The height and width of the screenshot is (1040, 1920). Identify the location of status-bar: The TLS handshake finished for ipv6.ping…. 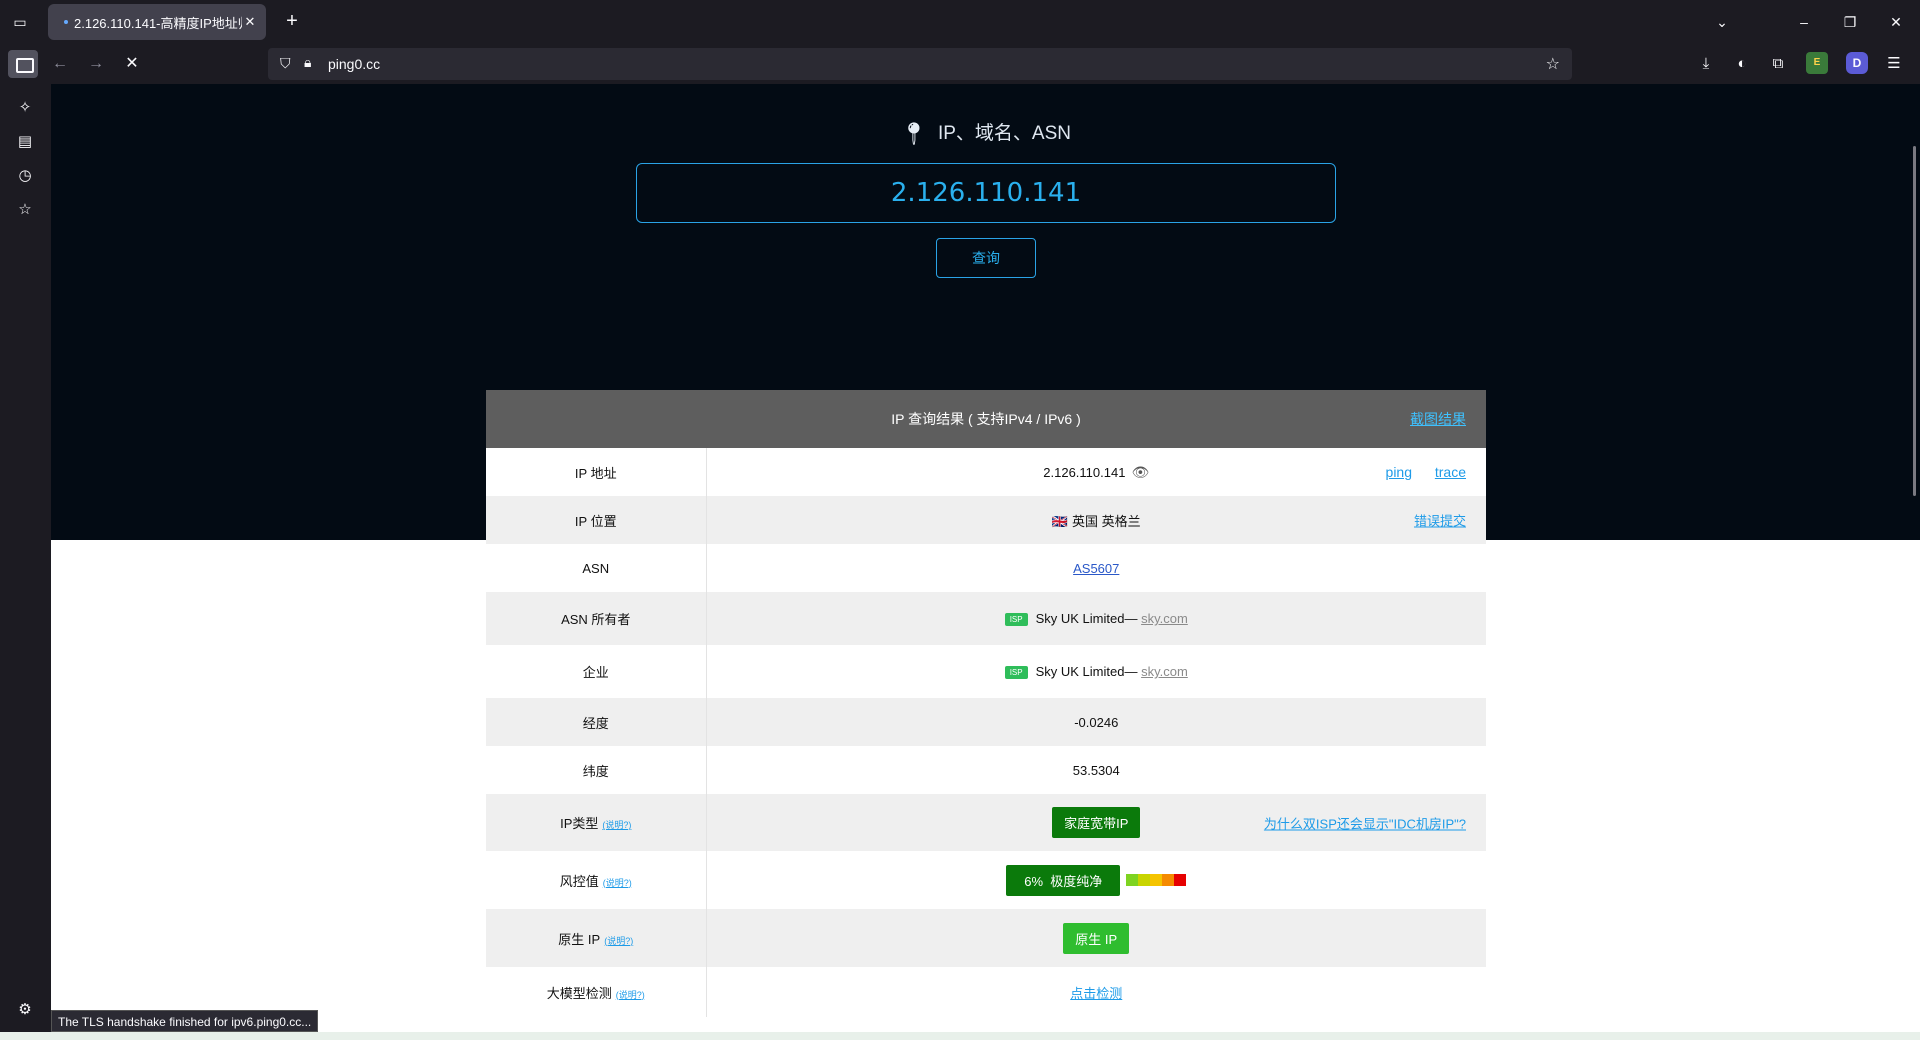
(185, 1021).